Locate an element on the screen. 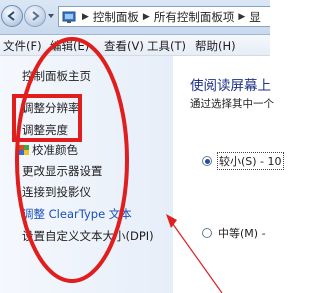  forward-button is located at coordinates (35, 16).